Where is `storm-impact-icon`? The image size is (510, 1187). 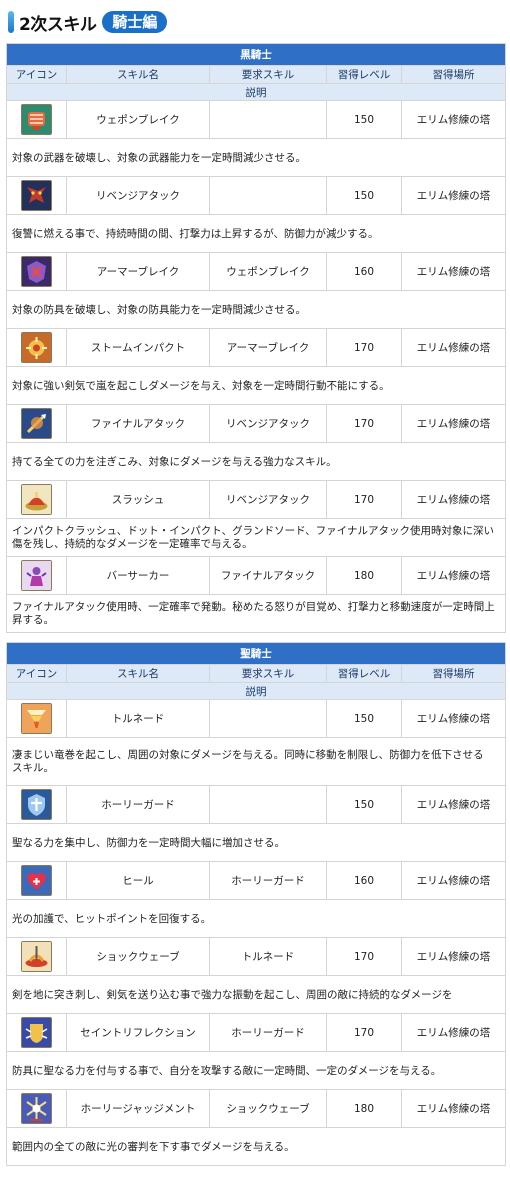 storm-impact-icon is located at coordinates (36, 347).